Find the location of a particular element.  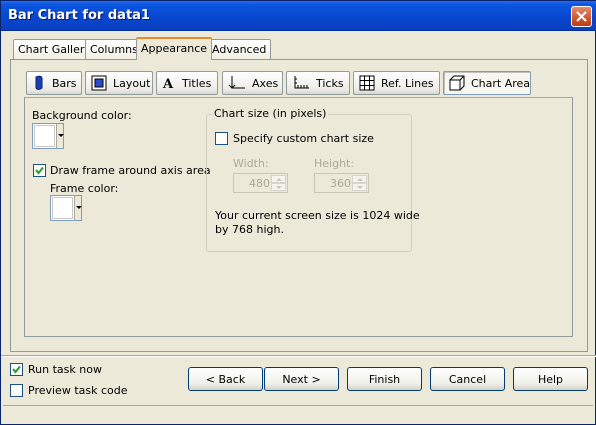

draw-frame-checkbox is located at coordinates (39, 170).